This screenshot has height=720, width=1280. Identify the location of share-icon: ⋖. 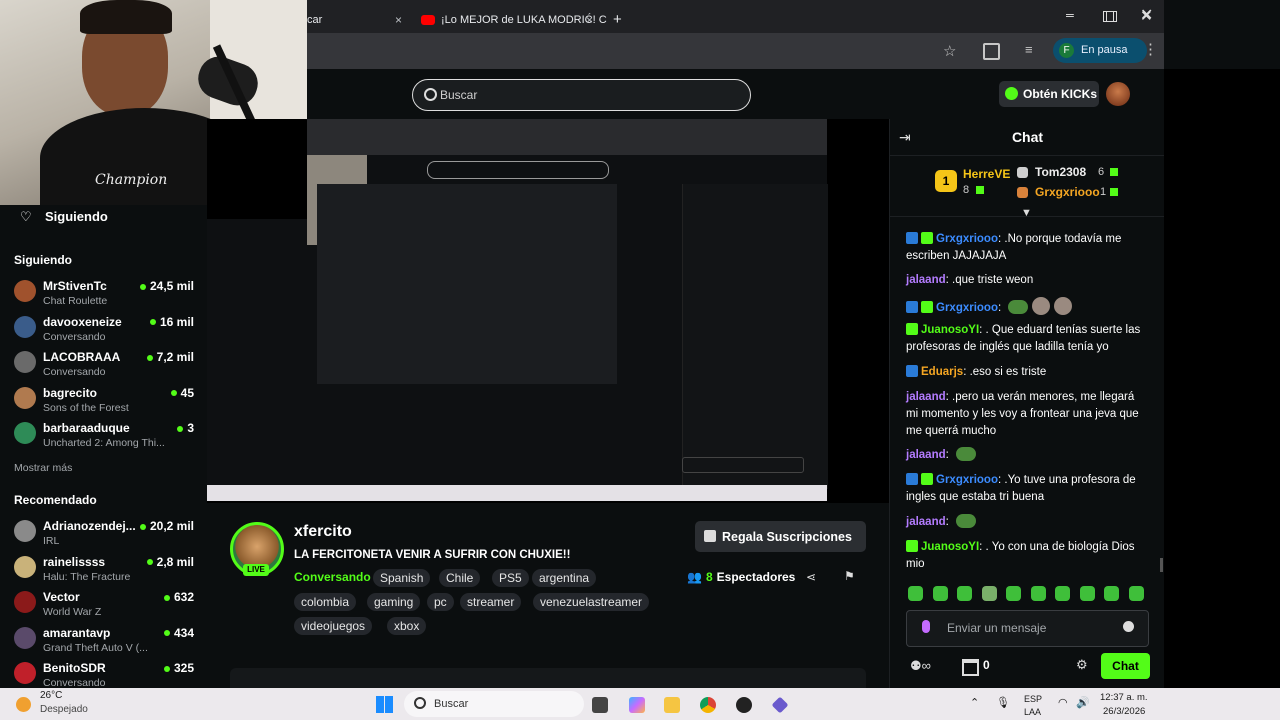
(811, 577).